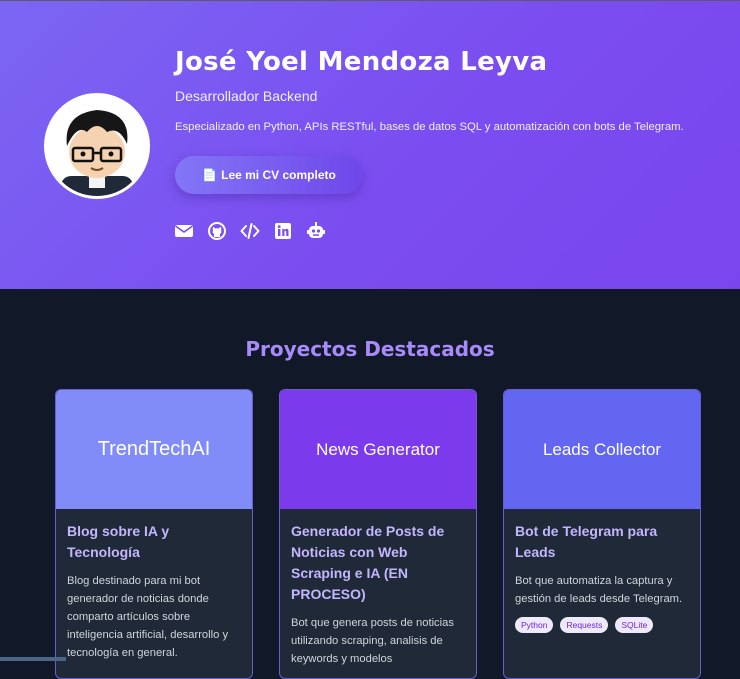 This screenshot has width=740, height=679. I want to click on social-links, so click(250, 231).